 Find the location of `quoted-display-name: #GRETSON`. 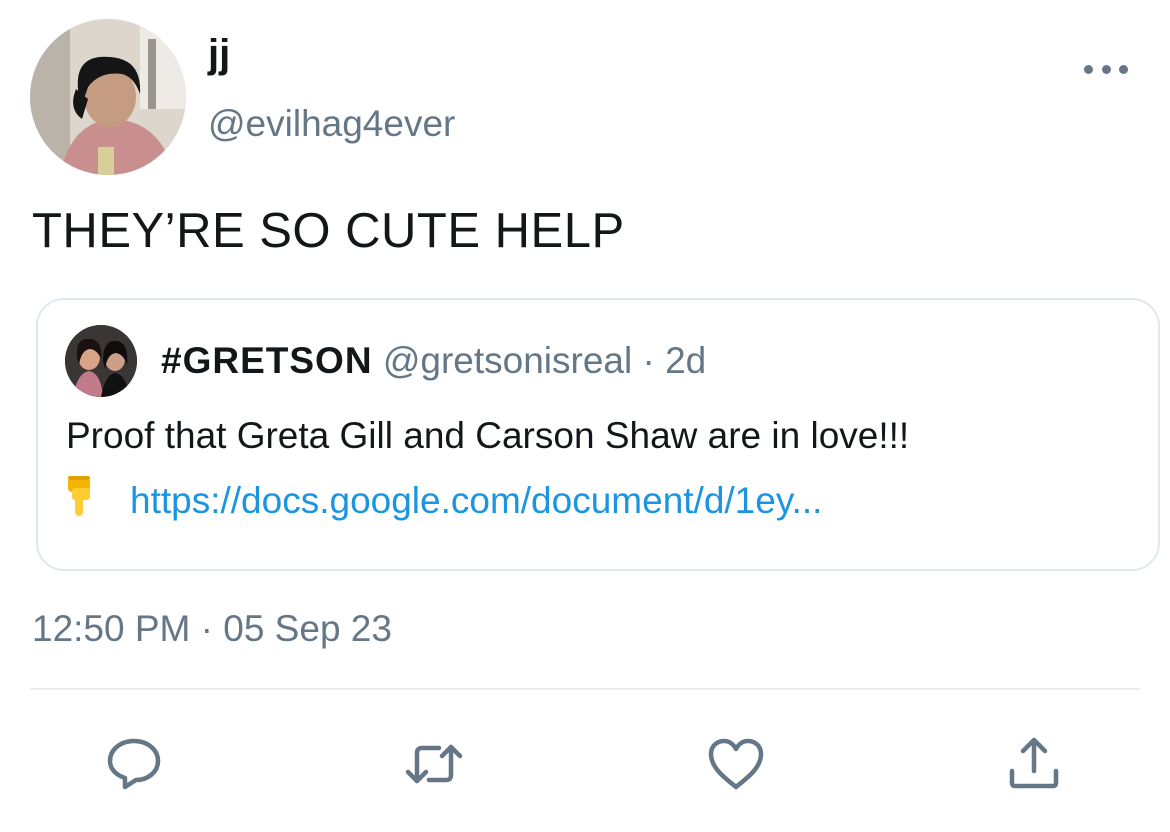

quoted-display-name: #GRETSON is located at coordinates (267, 360).